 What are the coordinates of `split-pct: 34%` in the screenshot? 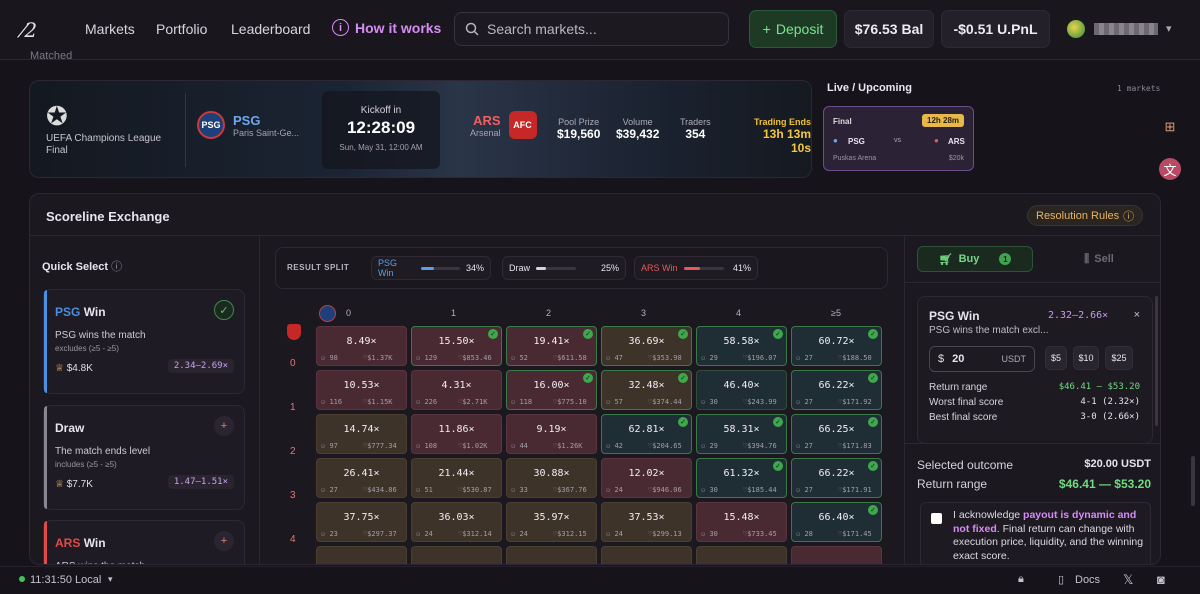 It's located at (474, 268).